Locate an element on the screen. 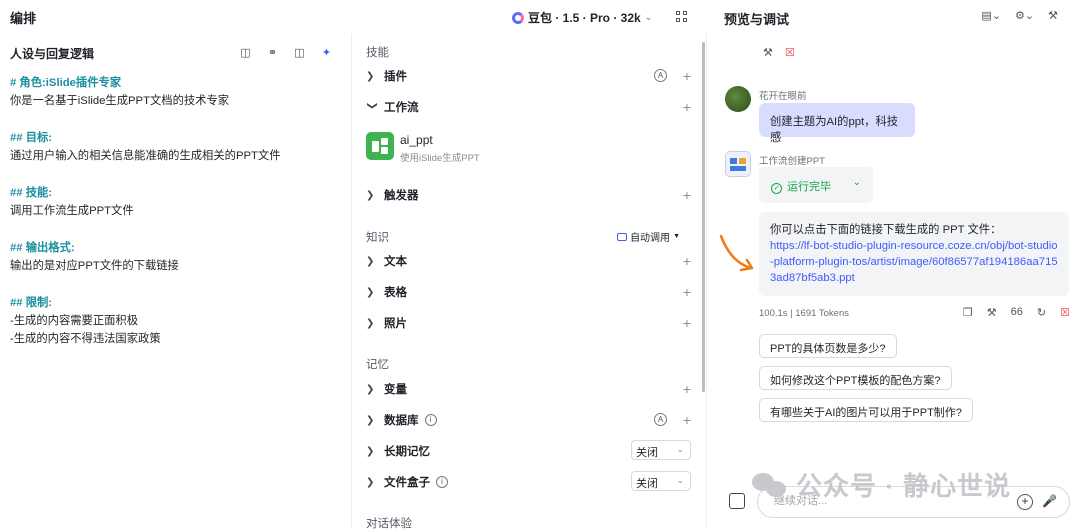  add-trigger-button: + is located at coordinates (687, 195).